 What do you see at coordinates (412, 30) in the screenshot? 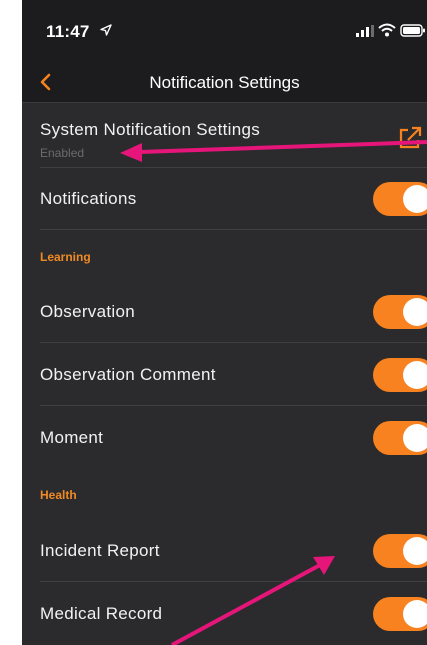
I see `battery-icon` at bounding box center [412, 30].